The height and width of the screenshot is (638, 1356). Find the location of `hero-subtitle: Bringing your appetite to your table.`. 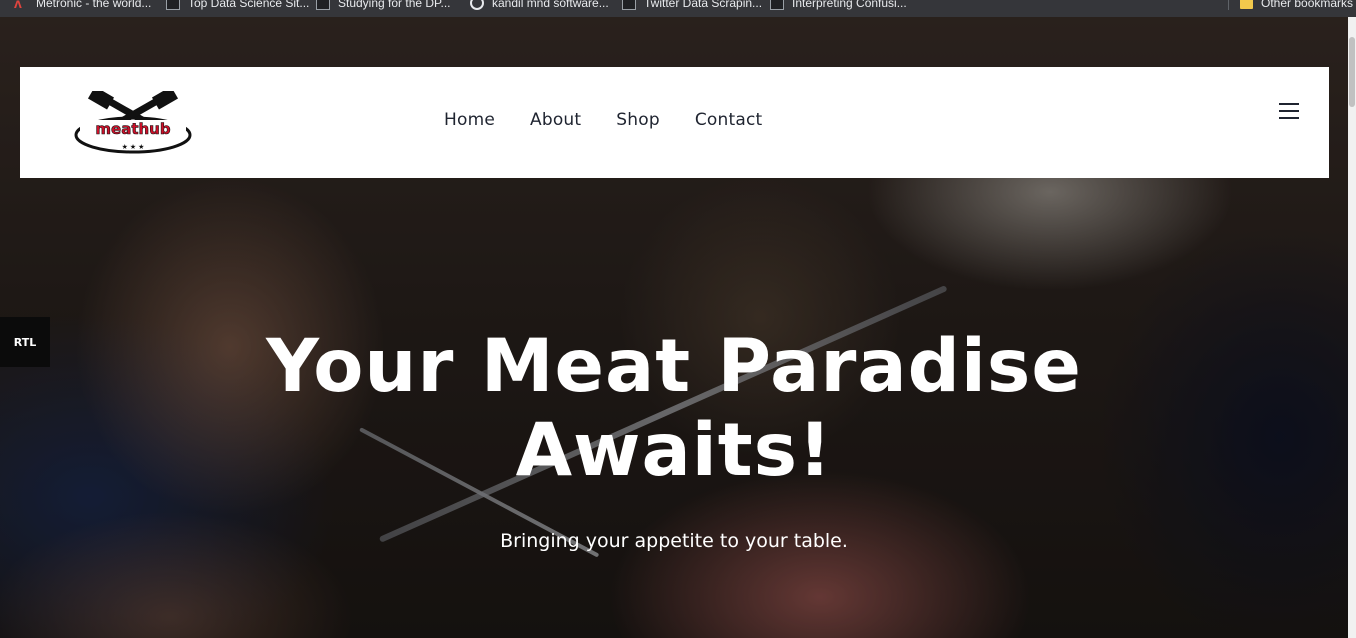

hero-subtitle: Bringing your appetite to your table. is located at coordinates (674, 541).